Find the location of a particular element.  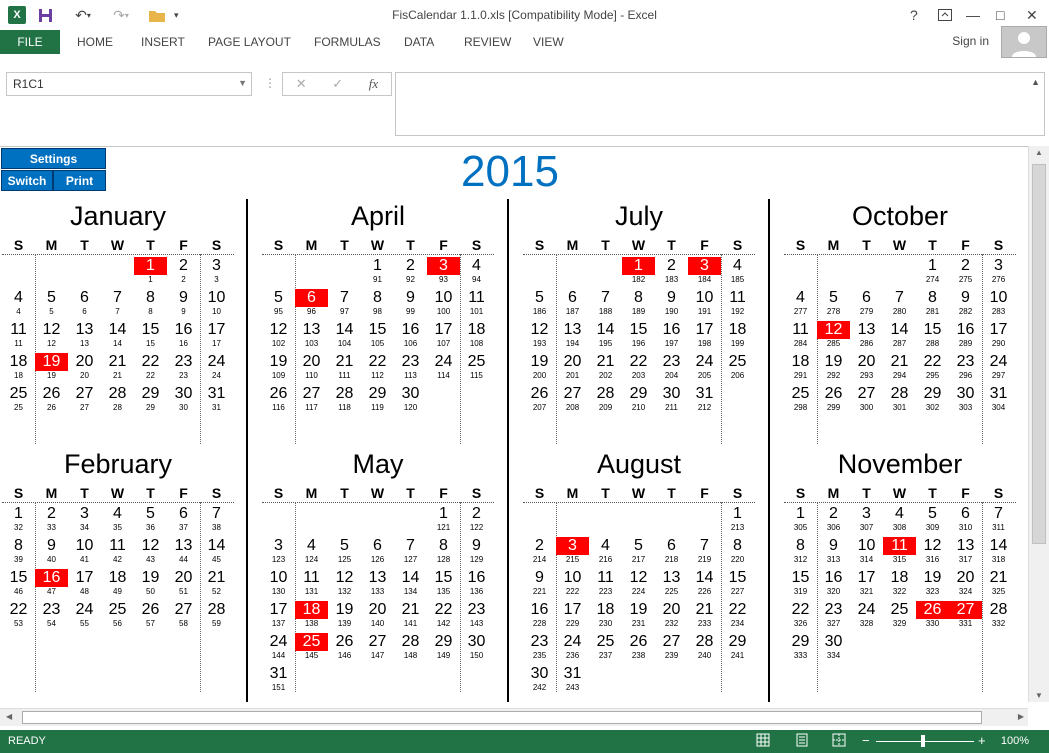

cancel-entry-icon: ✕ is located at coordinates (301, 84).